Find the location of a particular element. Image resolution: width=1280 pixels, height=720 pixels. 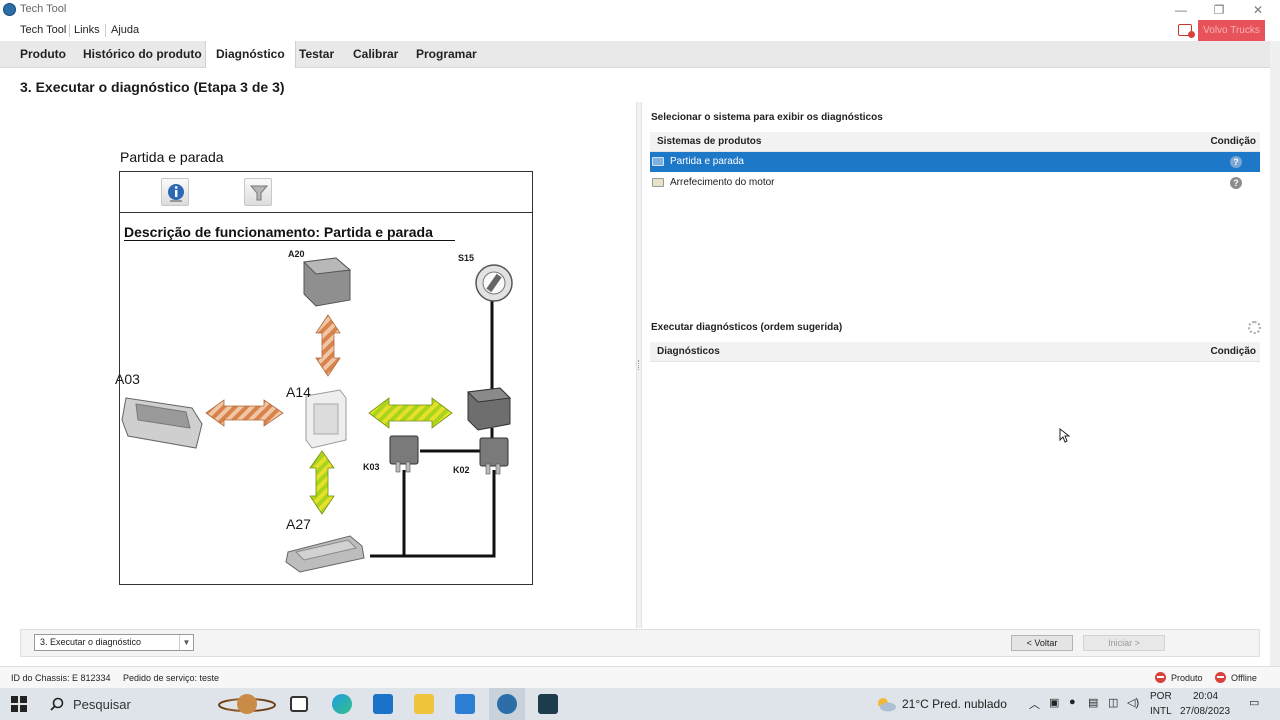

wiring-diagram is located at coordinates (317, 415).